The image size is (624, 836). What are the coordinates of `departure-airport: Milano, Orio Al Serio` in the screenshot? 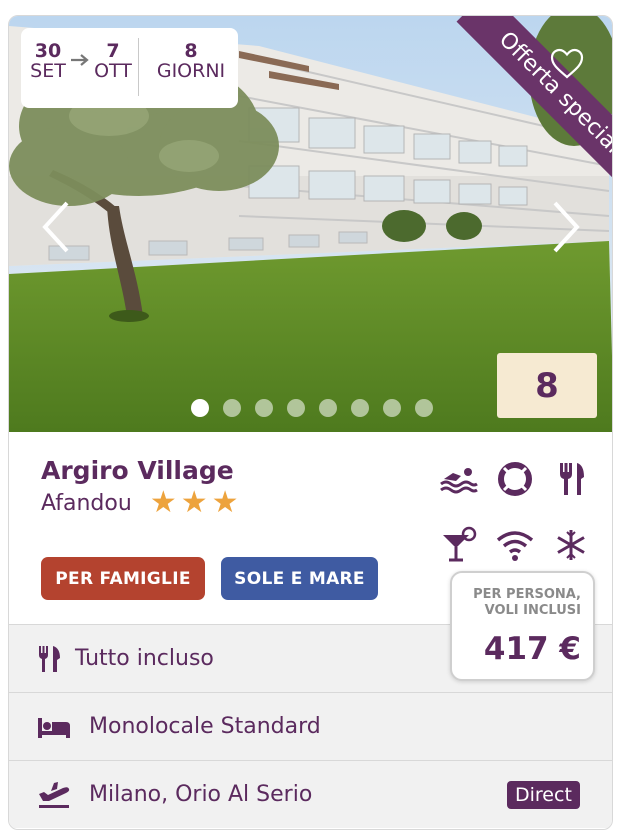 It's located at (201, 794).